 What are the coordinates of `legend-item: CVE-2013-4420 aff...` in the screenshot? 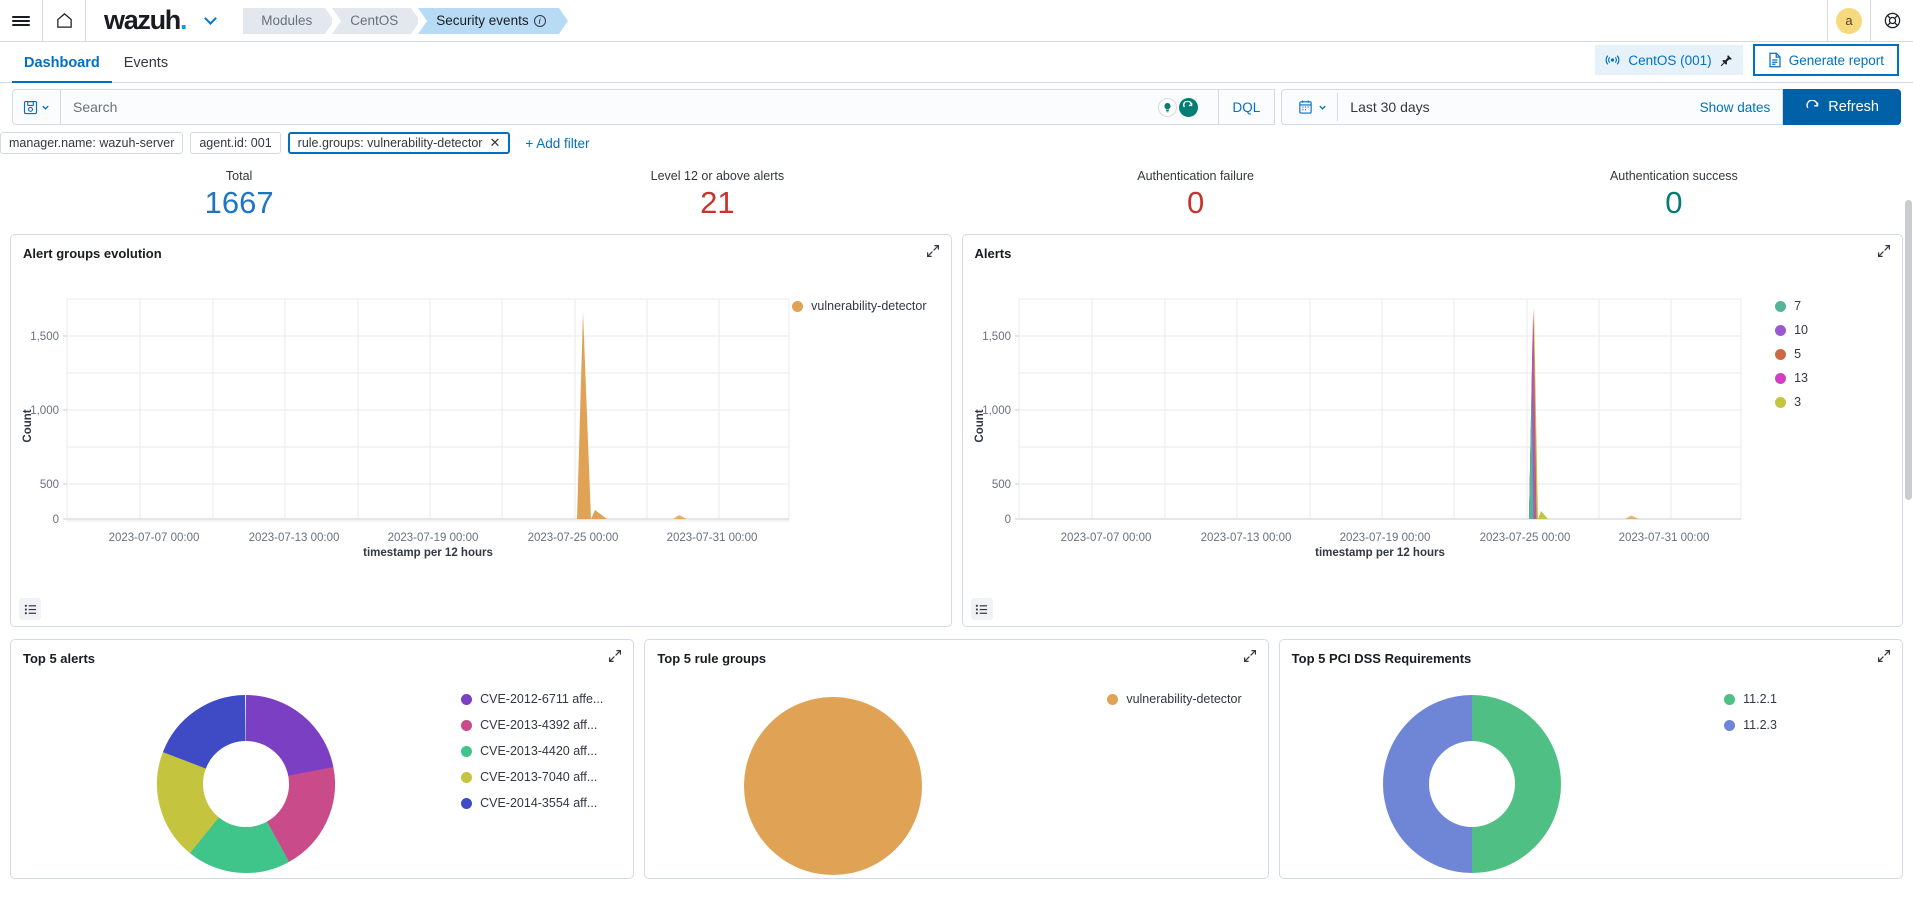 It's located at (532, 751).